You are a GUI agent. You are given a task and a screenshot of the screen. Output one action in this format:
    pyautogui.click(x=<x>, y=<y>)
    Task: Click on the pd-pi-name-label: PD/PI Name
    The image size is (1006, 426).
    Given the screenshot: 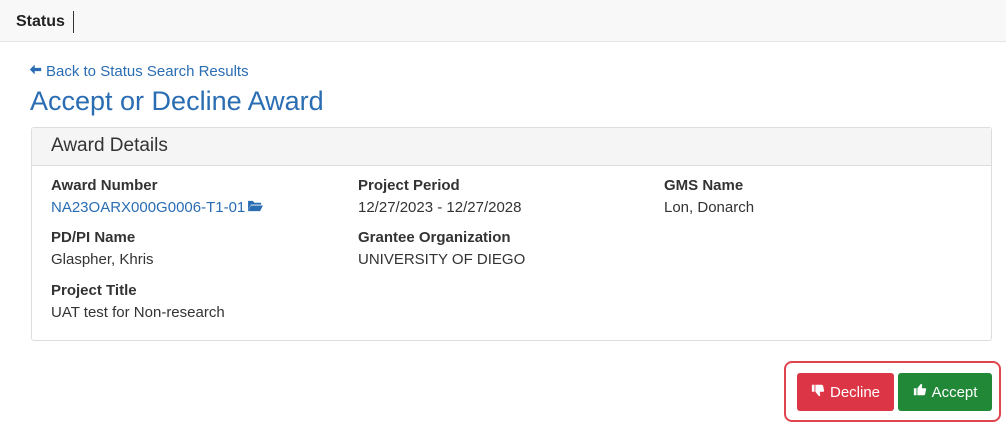 What is the action you would take?
    pyautogui.click(x=93, y=237)
    